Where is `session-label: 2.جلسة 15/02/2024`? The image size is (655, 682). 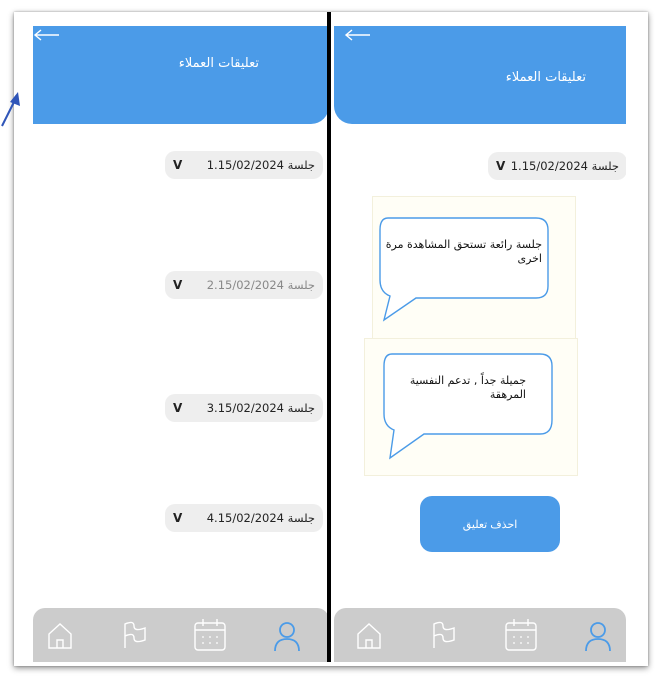
session-label: 2.جلسة 15/02/2024 is located at coordinates (260, 285).